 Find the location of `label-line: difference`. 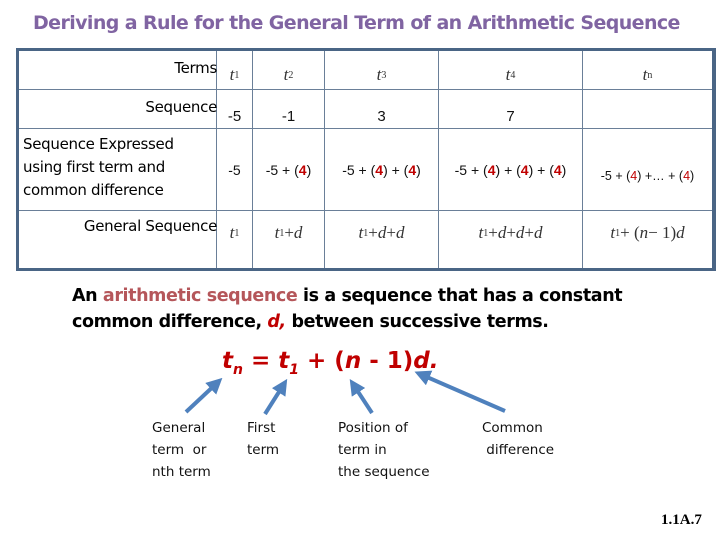

label-line: difference is located at coordinates (518, 450).